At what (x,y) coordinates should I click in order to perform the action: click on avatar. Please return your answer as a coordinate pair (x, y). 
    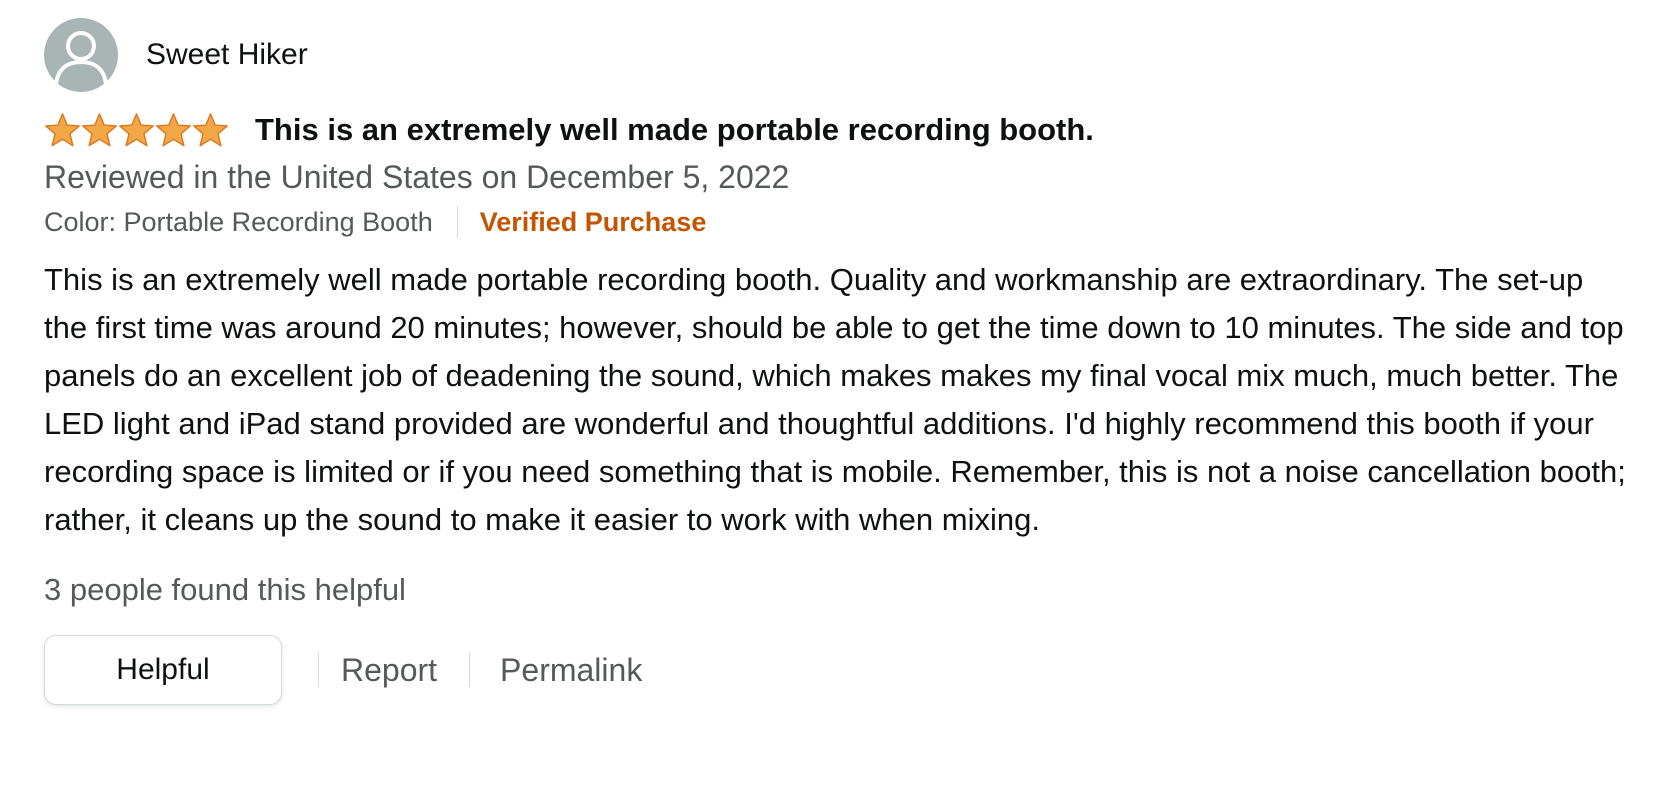
    Looking at the image, I should click on (81, 55).